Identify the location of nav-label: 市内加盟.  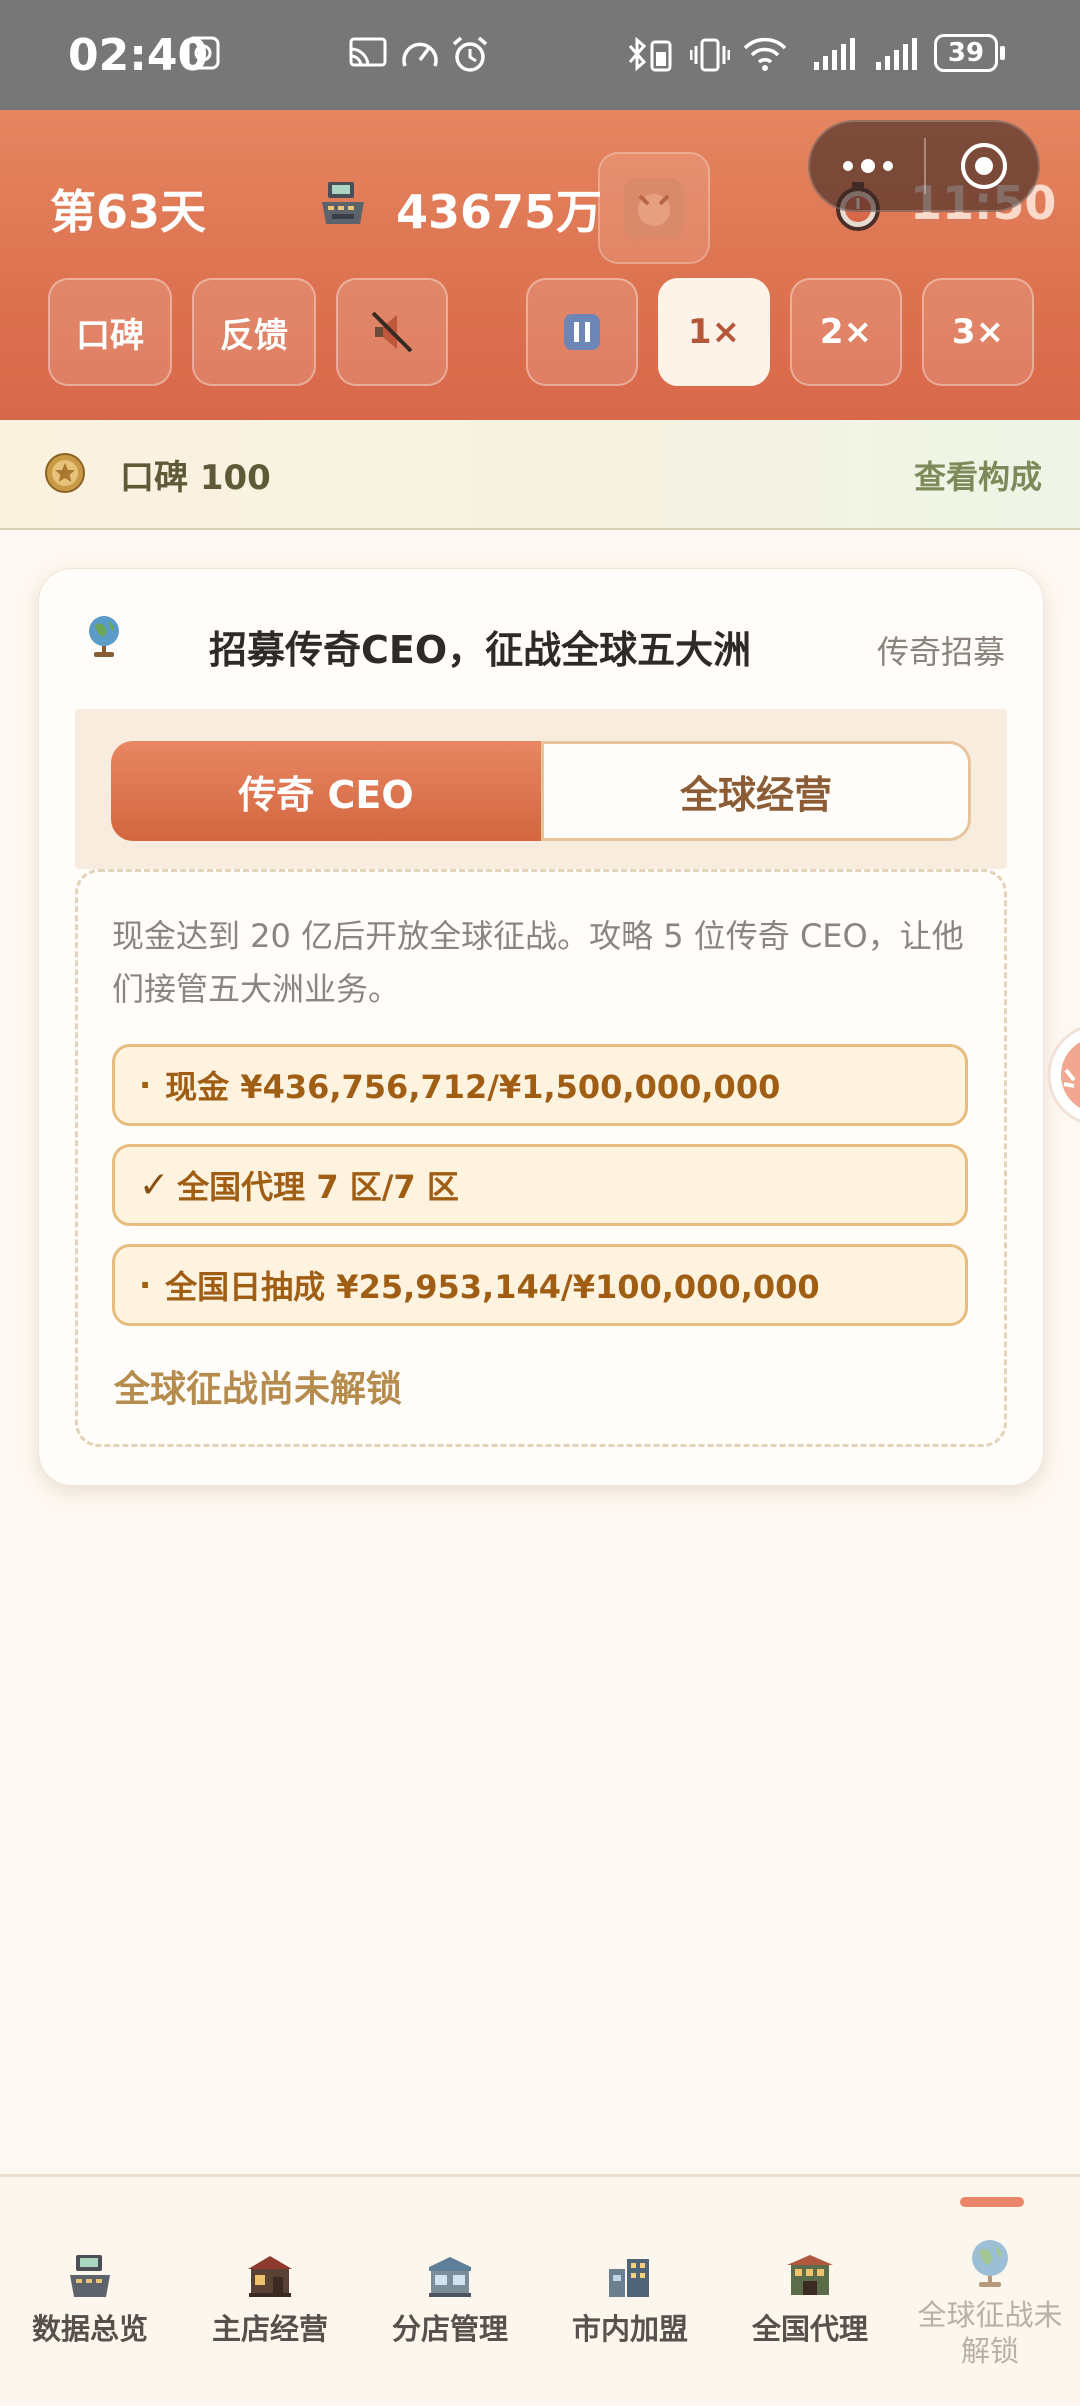
(629, 2329).